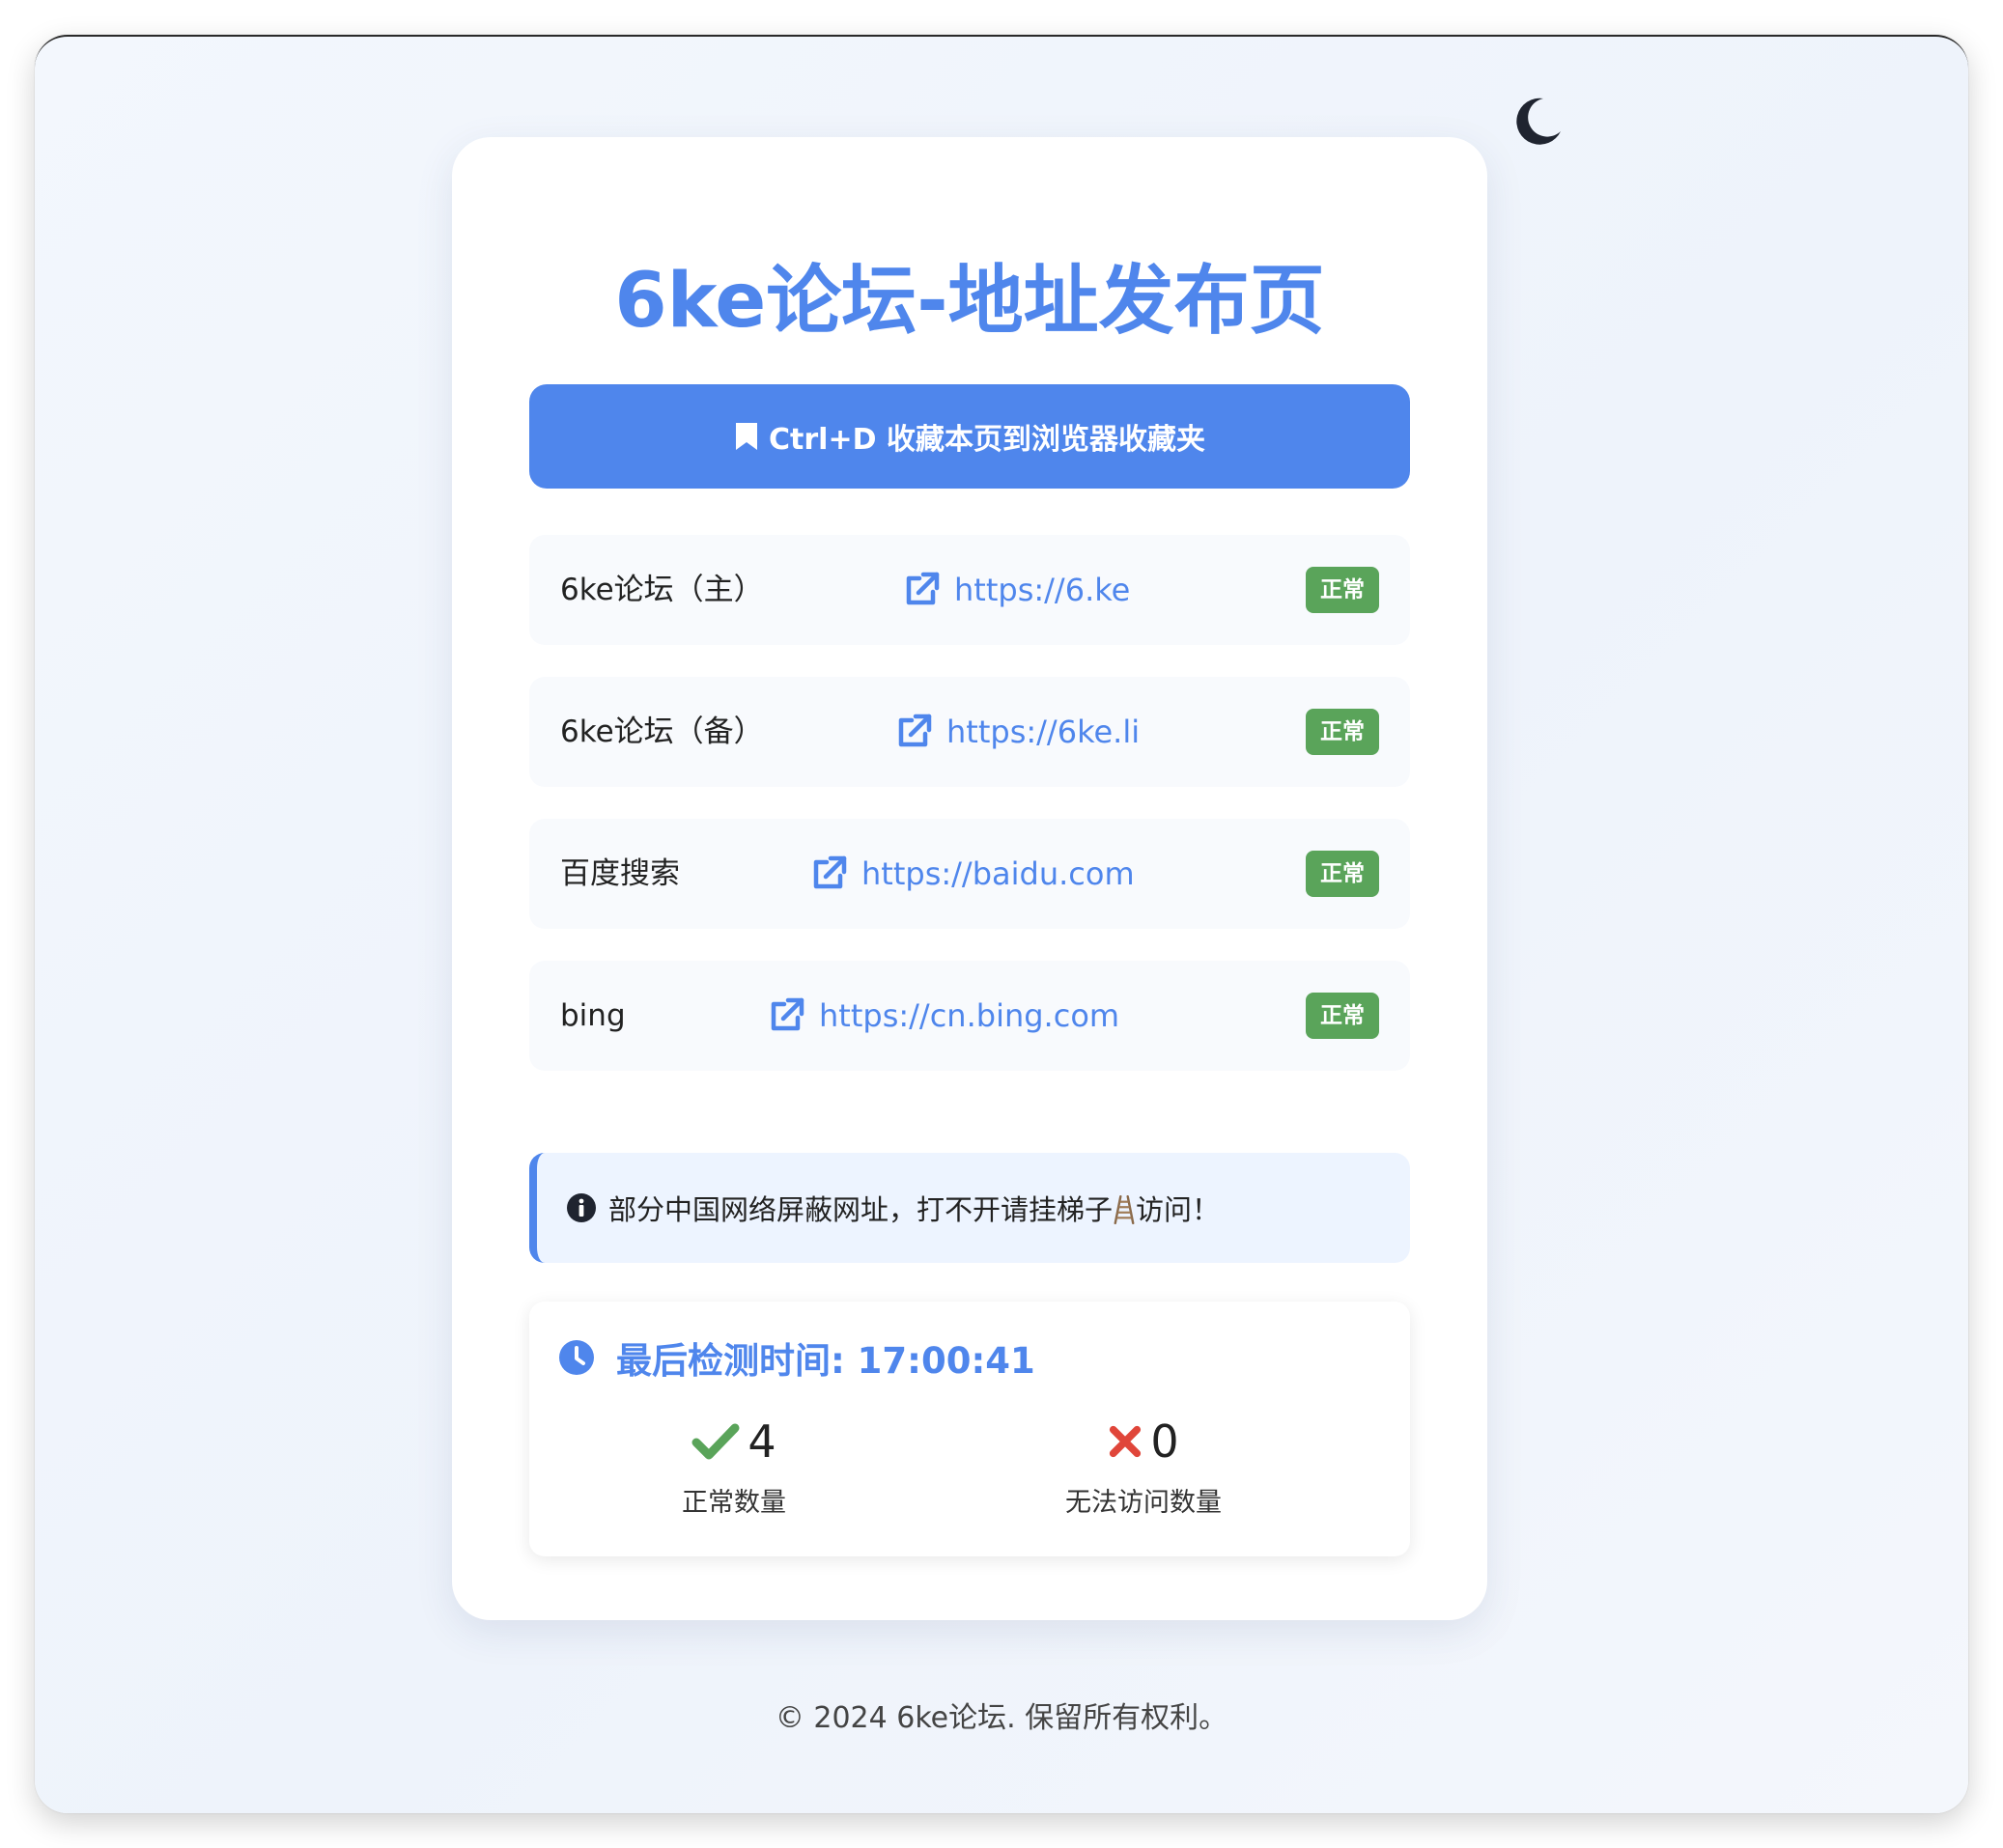  I want to click on link-row: bing https://cn.bing.com 正常, so click(969, 1016).